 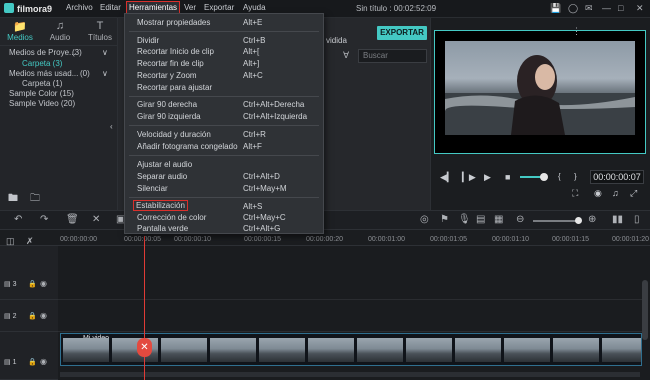 I want to click on shortcut: Alt+C, so click(x=253, y=75).